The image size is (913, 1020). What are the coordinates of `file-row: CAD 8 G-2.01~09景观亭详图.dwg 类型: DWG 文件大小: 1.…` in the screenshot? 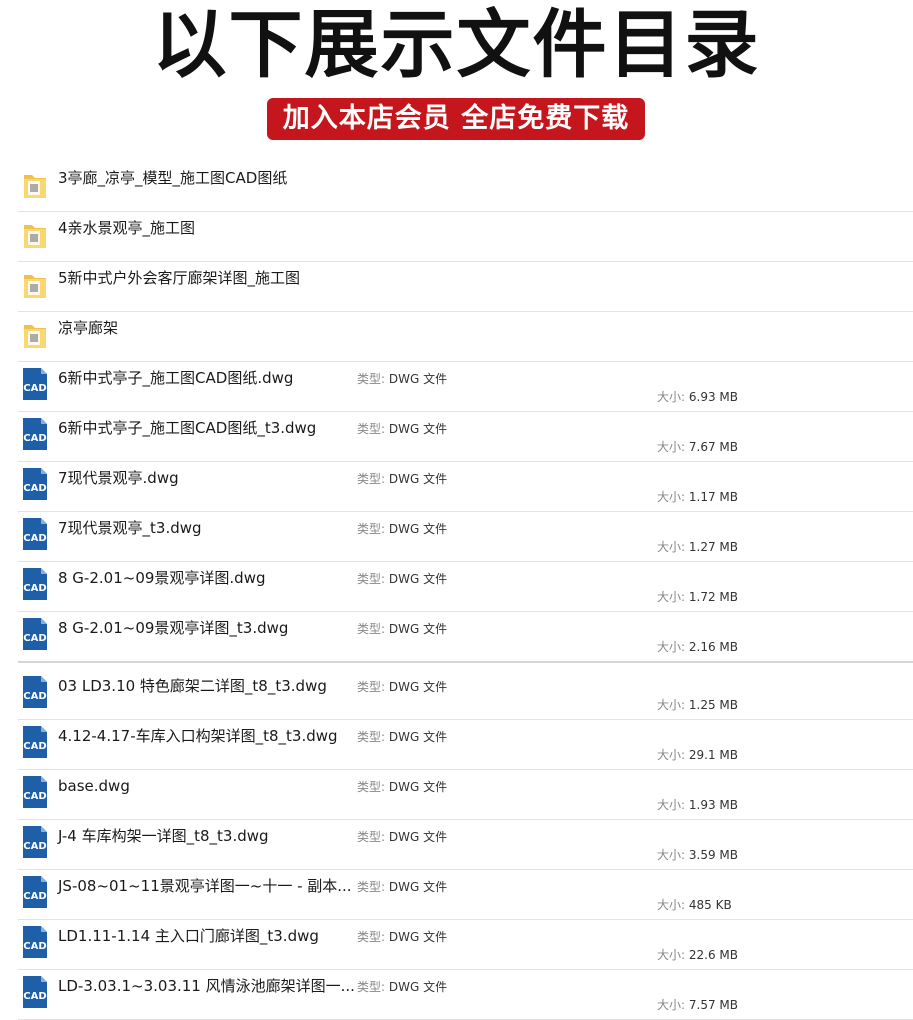 It's located at (465, 587).